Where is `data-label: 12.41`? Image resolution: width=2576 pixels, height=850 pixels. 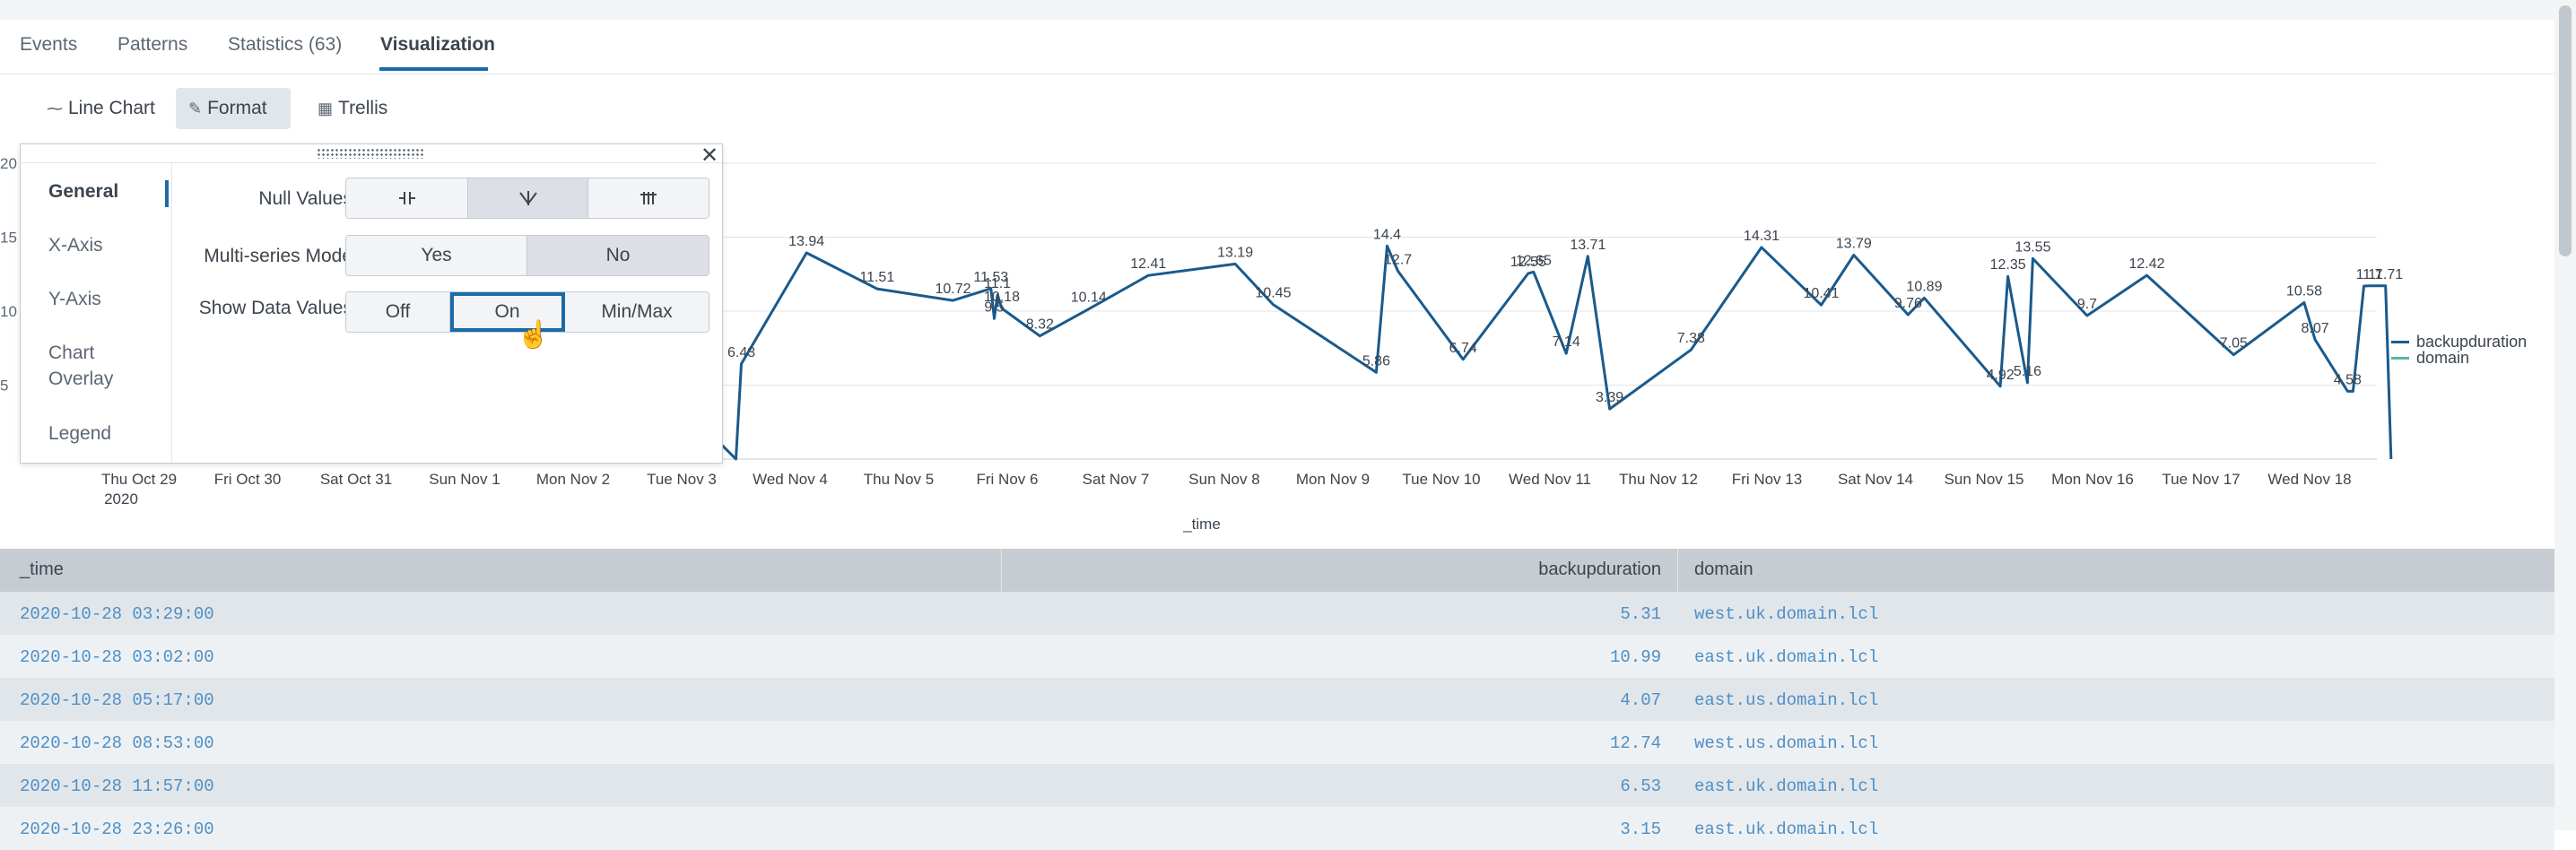
data-label: 12.41 is located at coordinates (1148, 264).